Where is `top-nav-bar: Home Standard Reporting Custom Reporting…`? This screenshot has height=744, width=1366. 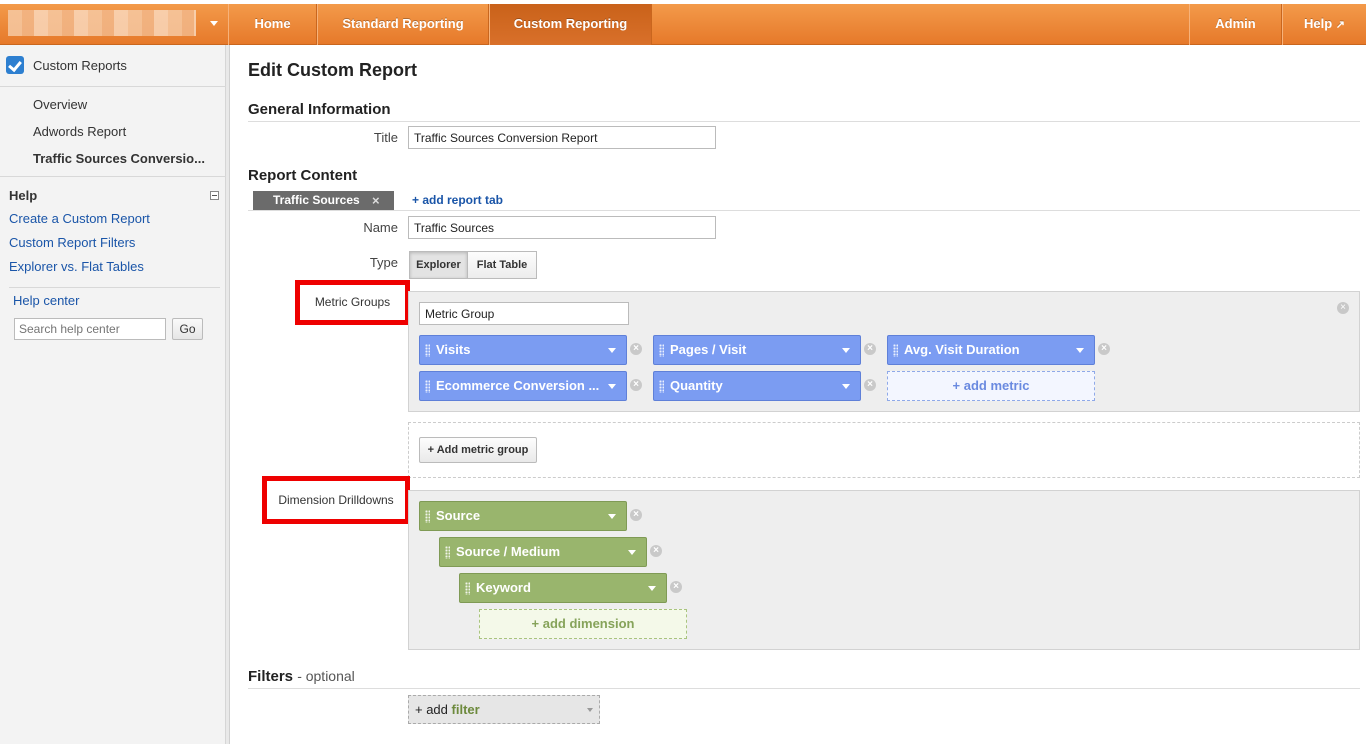 top-nav-bar: Home Standard Reporting Custom Reporting… is located at coordinates (683, 24).